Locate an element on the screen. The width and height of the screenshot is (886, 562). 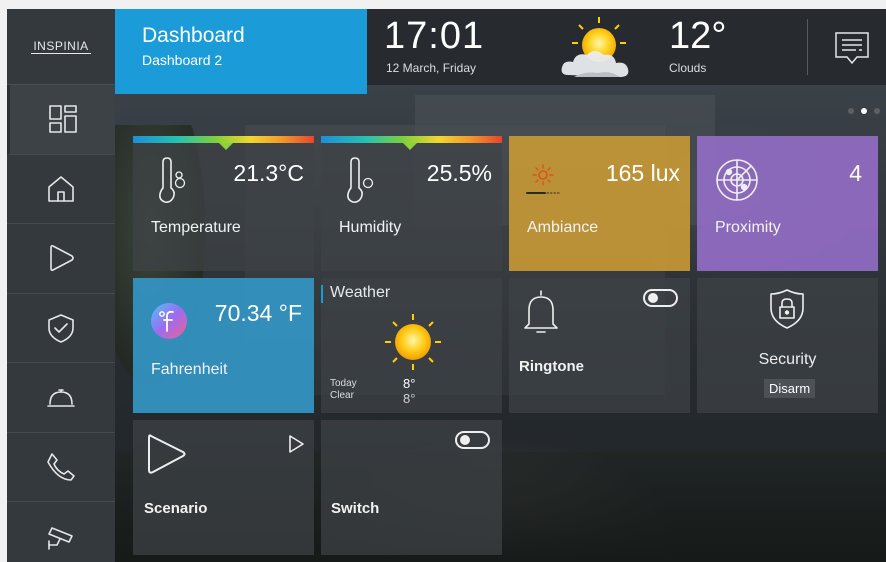
humidity-scale-bar is located at coordinates (411, 139).